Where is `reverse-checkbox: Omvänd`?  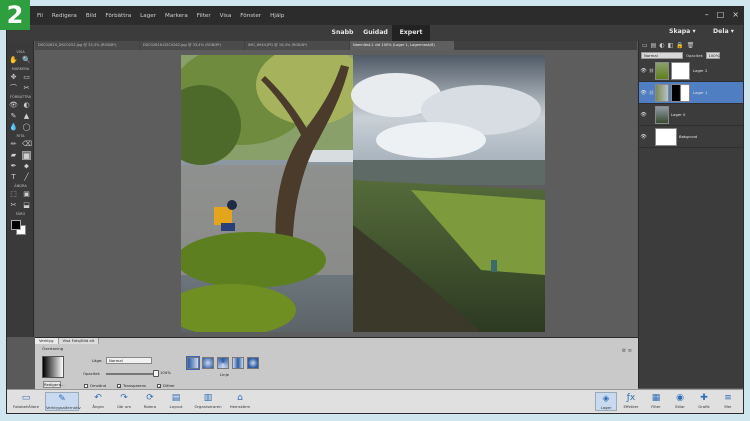
reverse-checkbox: Omvänd is located at coordinates (95, 385).